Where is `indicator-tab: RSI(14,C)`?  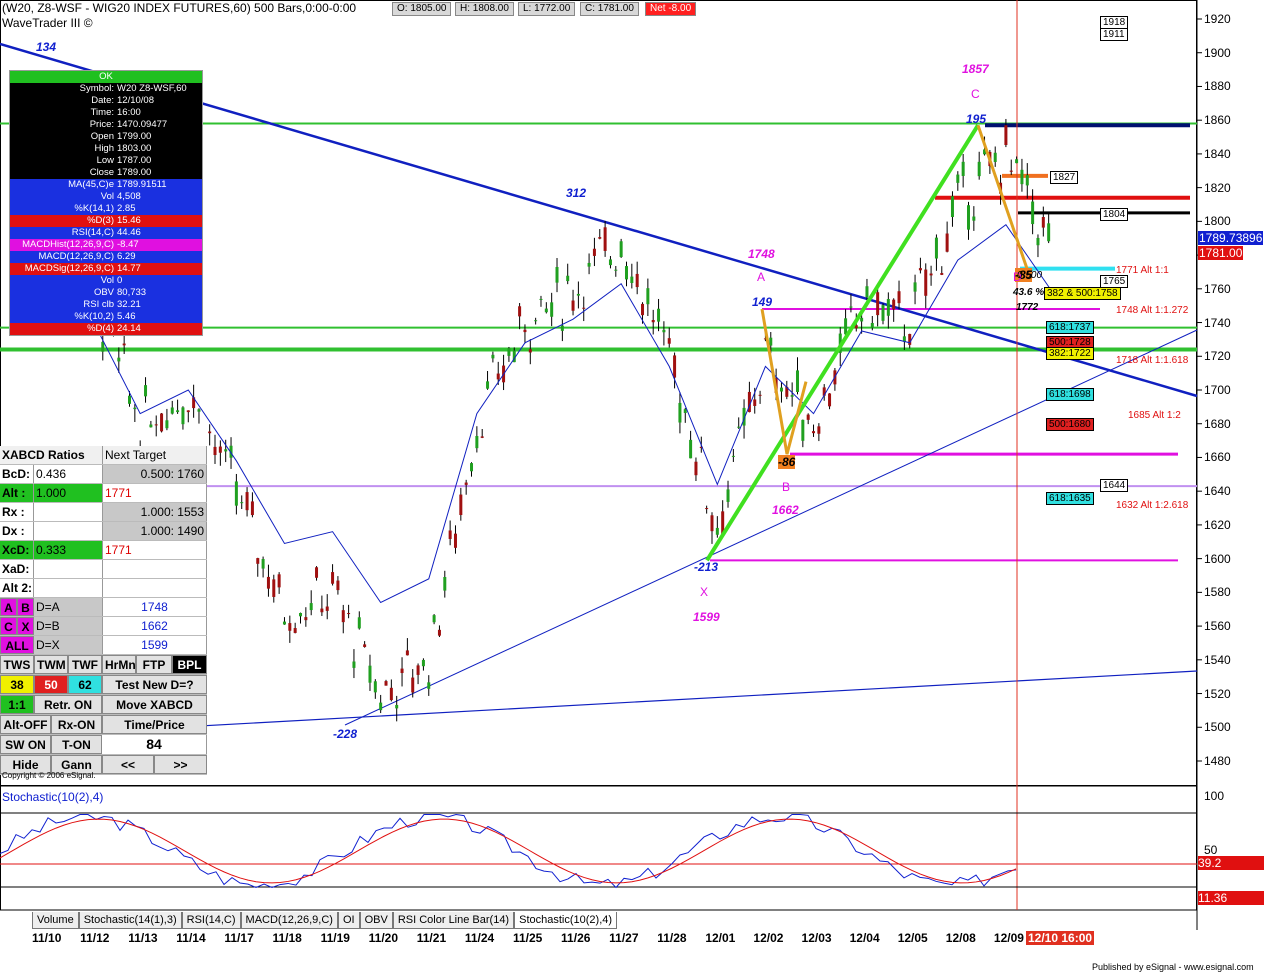 indicator-tab: RSI(14,C) is located at coordinates (211, 920).